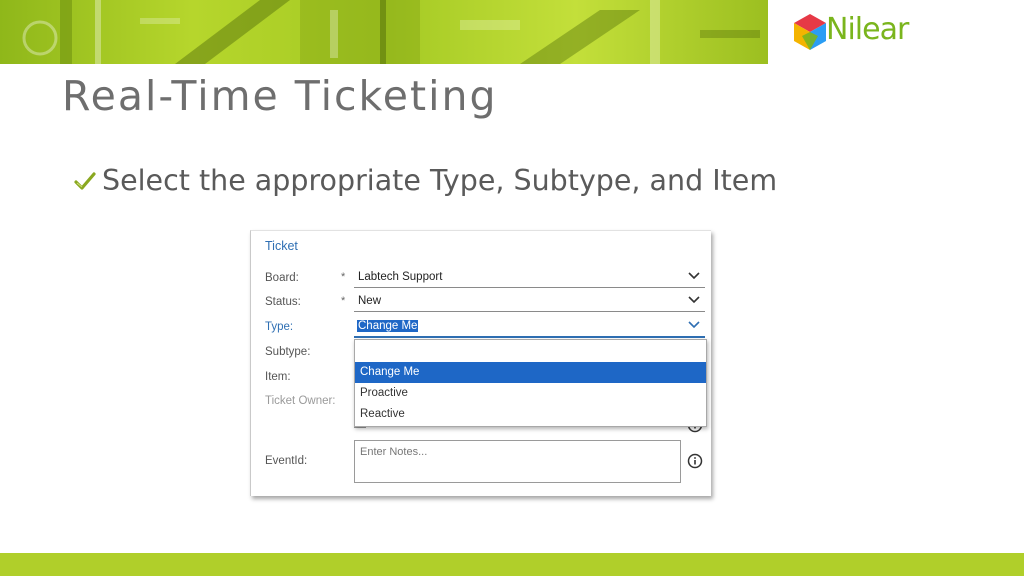 The image size is (1024, 576). I want to click on hexagon-cube-logo-icon, so click(810, 32).